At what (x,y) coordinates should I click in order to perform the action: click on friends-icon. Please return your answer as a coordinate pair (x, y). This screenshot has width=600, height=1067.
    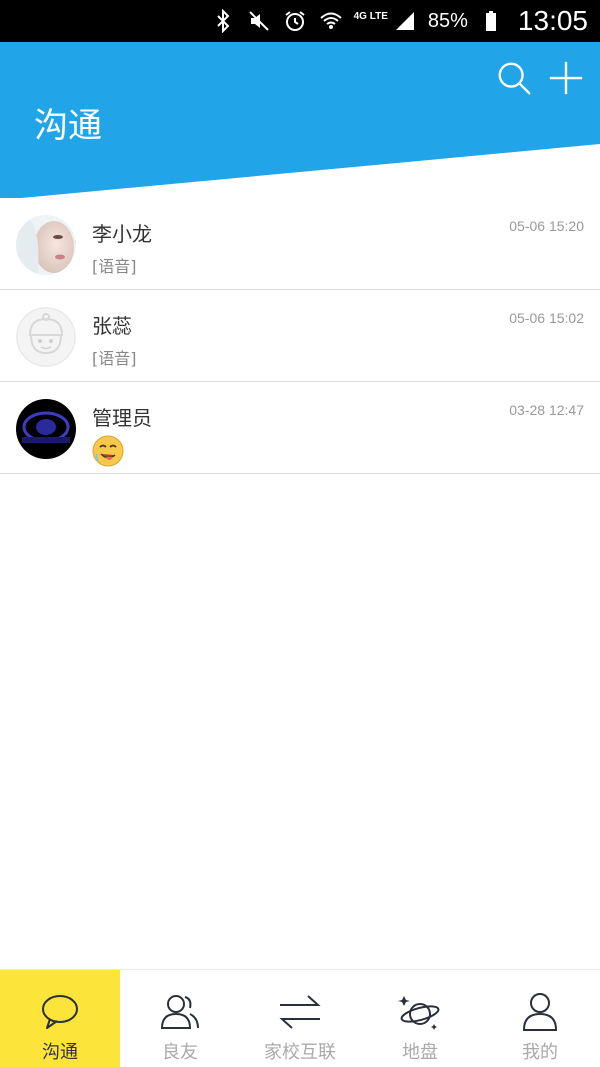
    Looking at the image, I should click on (179, 1012).